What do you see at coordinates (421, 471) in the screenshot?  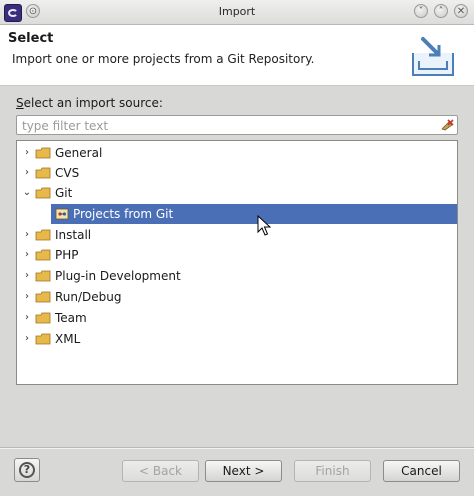 I see `cancel-button: Cancel` at bounding box center [421, 471].